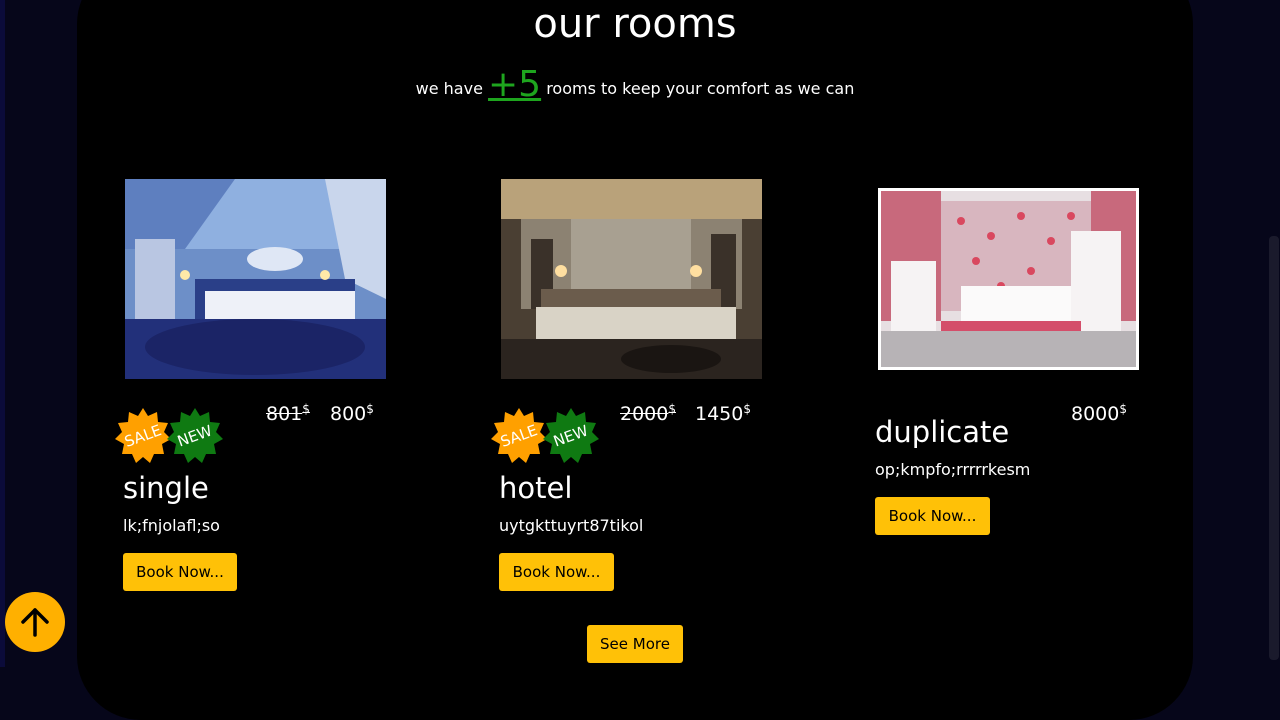 The width and height of the screenshot is (1280, 720). I want to click on room-description: lk;fnjolafl;so, so click(171, 525).